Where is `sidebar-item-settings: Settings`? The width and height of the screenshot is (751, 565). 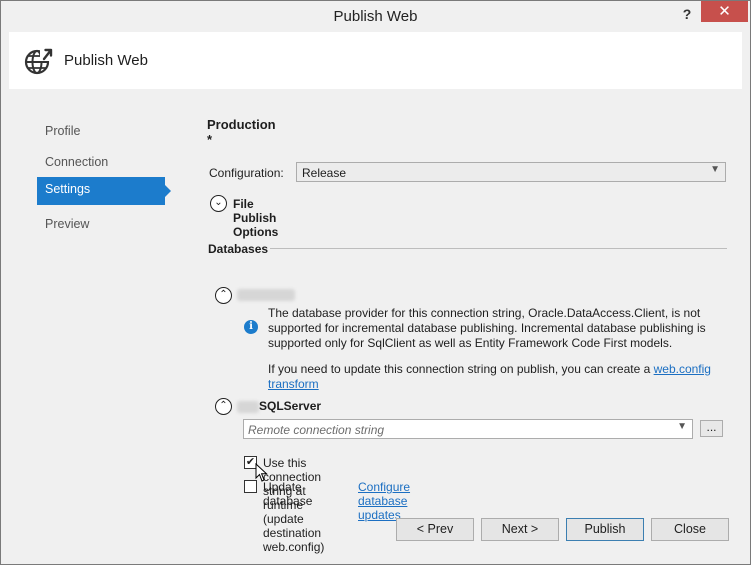
sidebar-item-settings: Settings is located at coordinates (104, 191).